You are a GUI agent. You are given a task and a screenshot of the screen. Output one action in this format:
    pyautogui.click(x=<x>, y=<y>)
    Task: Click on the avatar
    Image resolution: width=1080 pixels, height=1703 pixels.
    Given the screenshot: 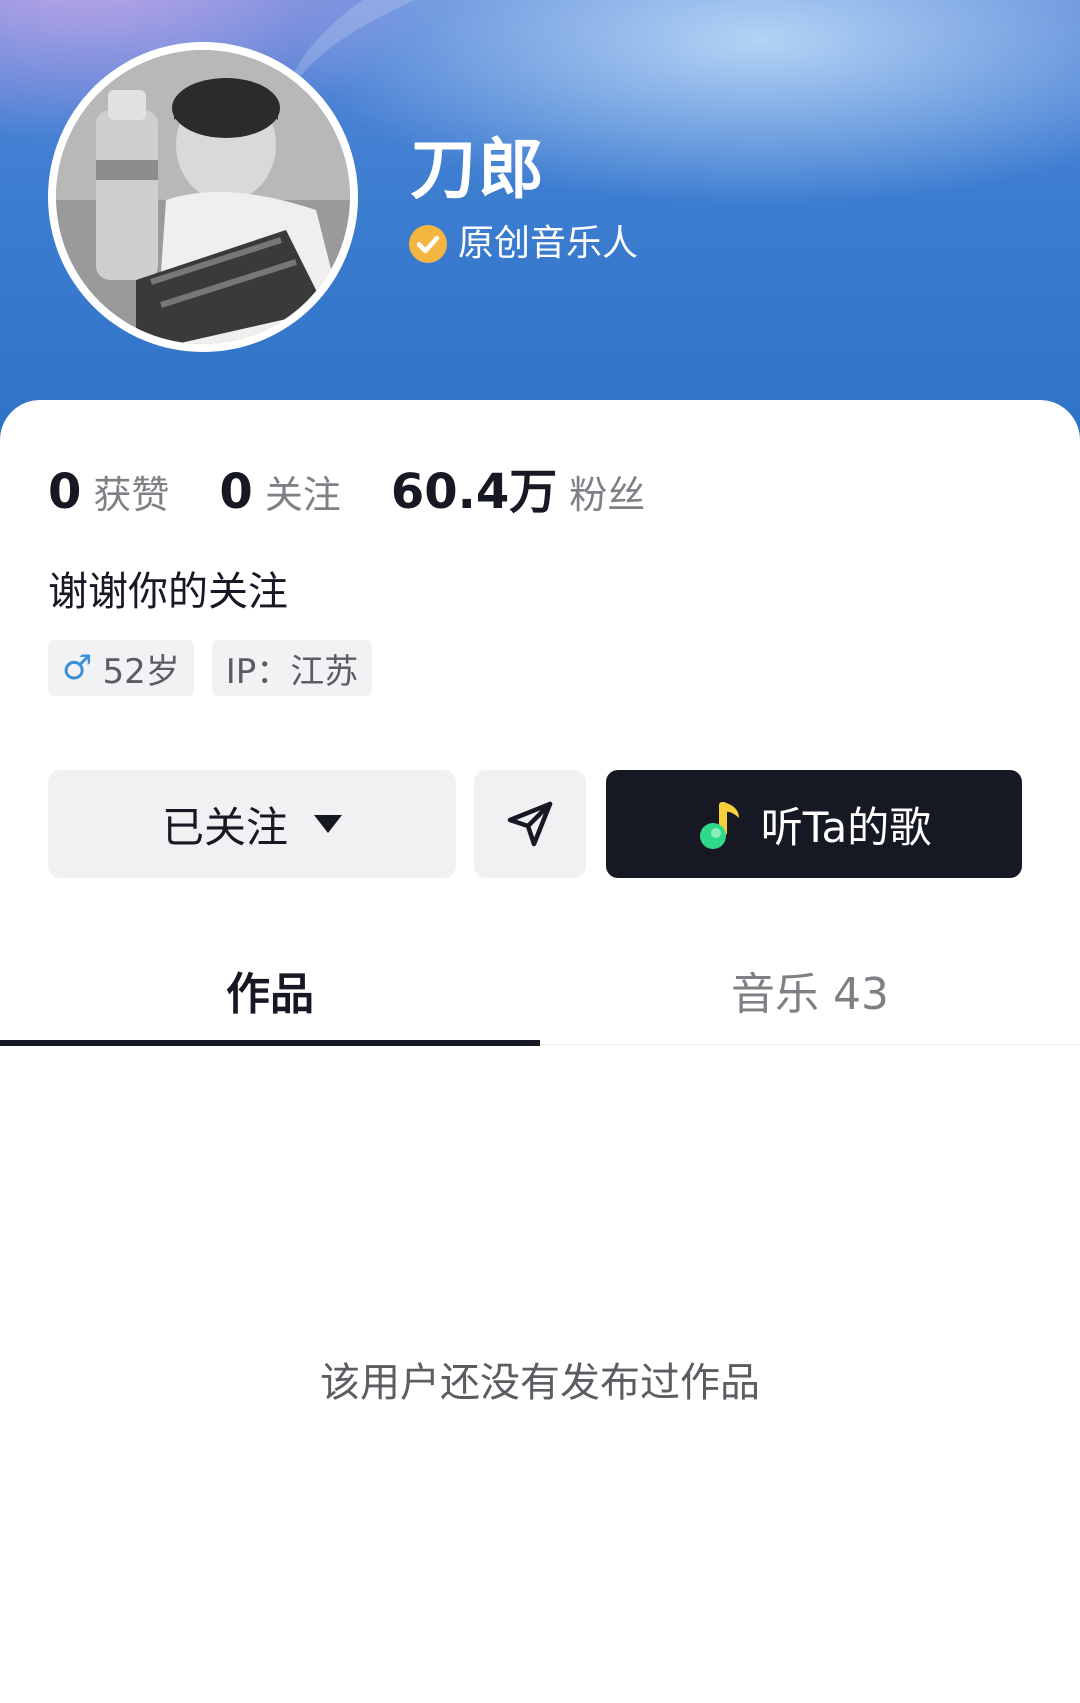 What is the action you would take?
    pyautogui.click(x=203, y=197)
    